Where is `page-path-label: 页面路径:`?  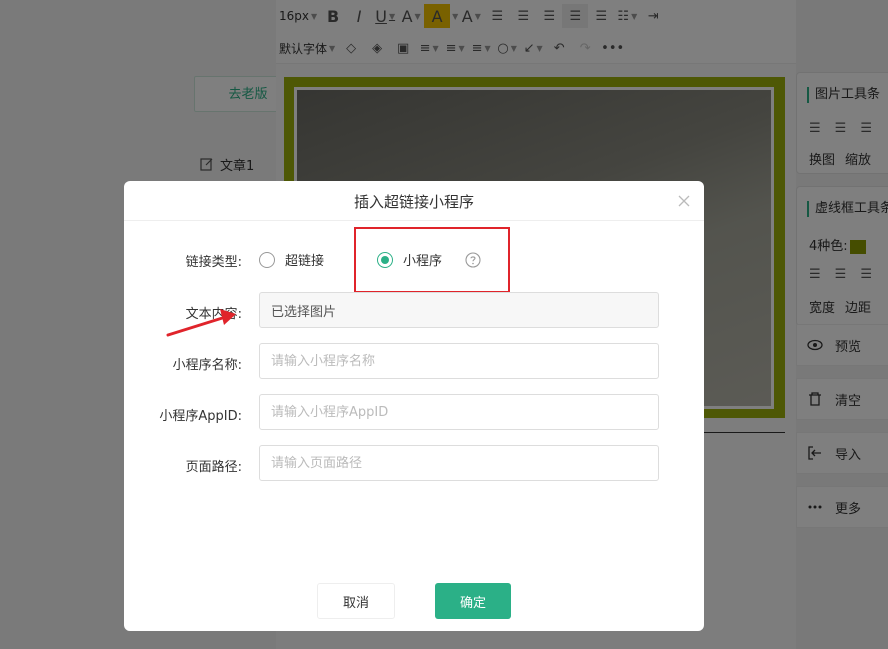 page-path-label: 页面路径: is located at coordinates (213, 467).